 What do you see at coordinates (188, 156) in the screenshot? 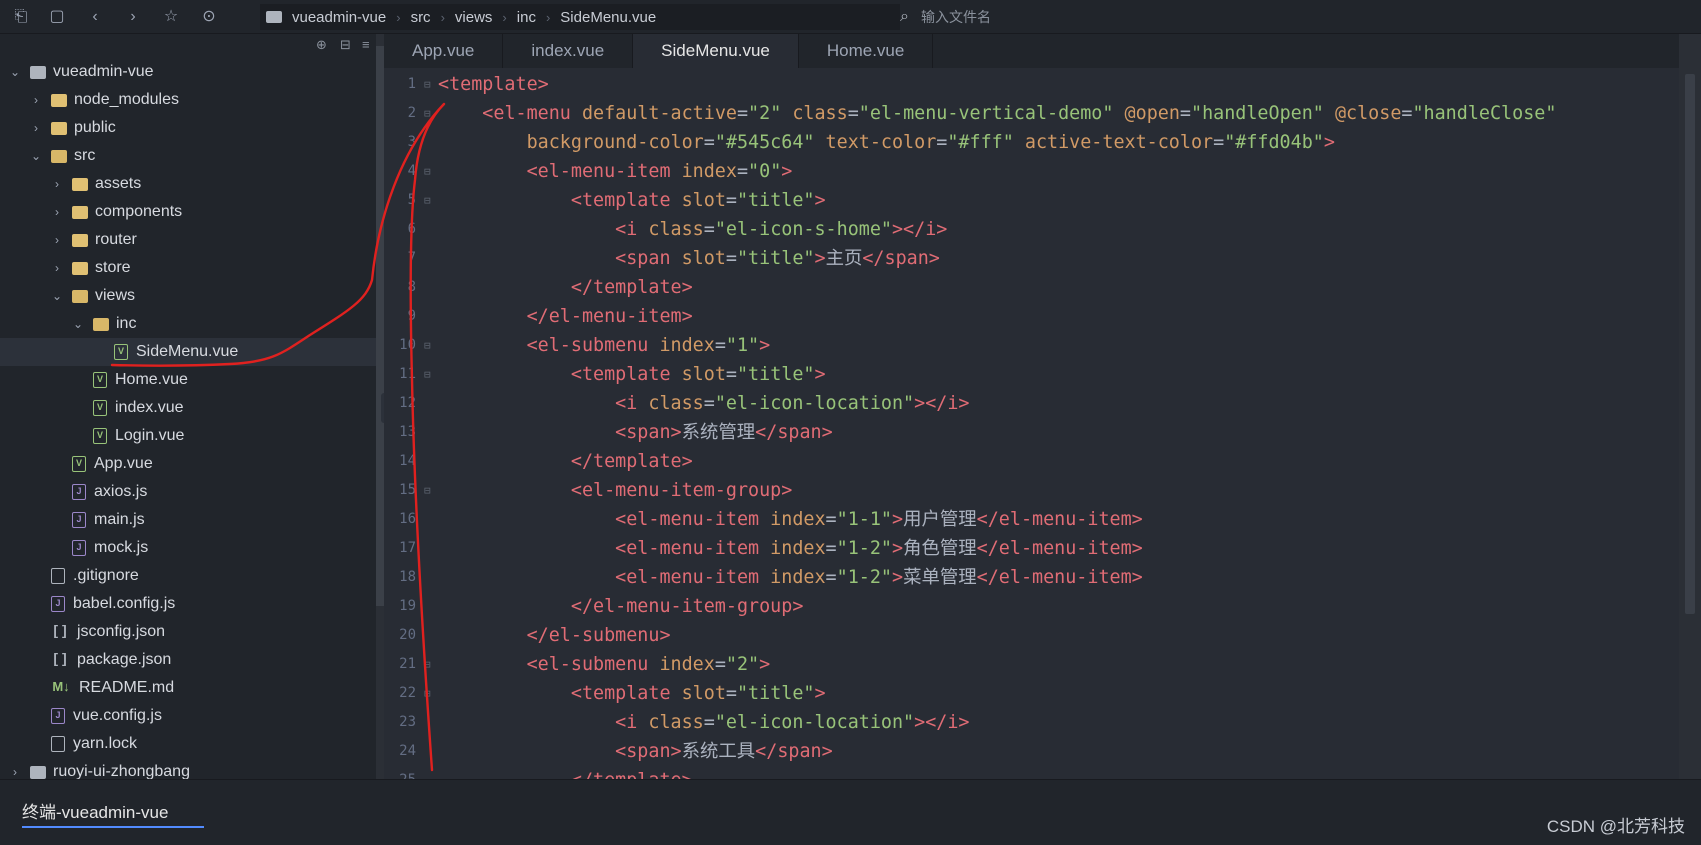
I see `tree-item: ⌄ src` at bounding box center [188, 156].